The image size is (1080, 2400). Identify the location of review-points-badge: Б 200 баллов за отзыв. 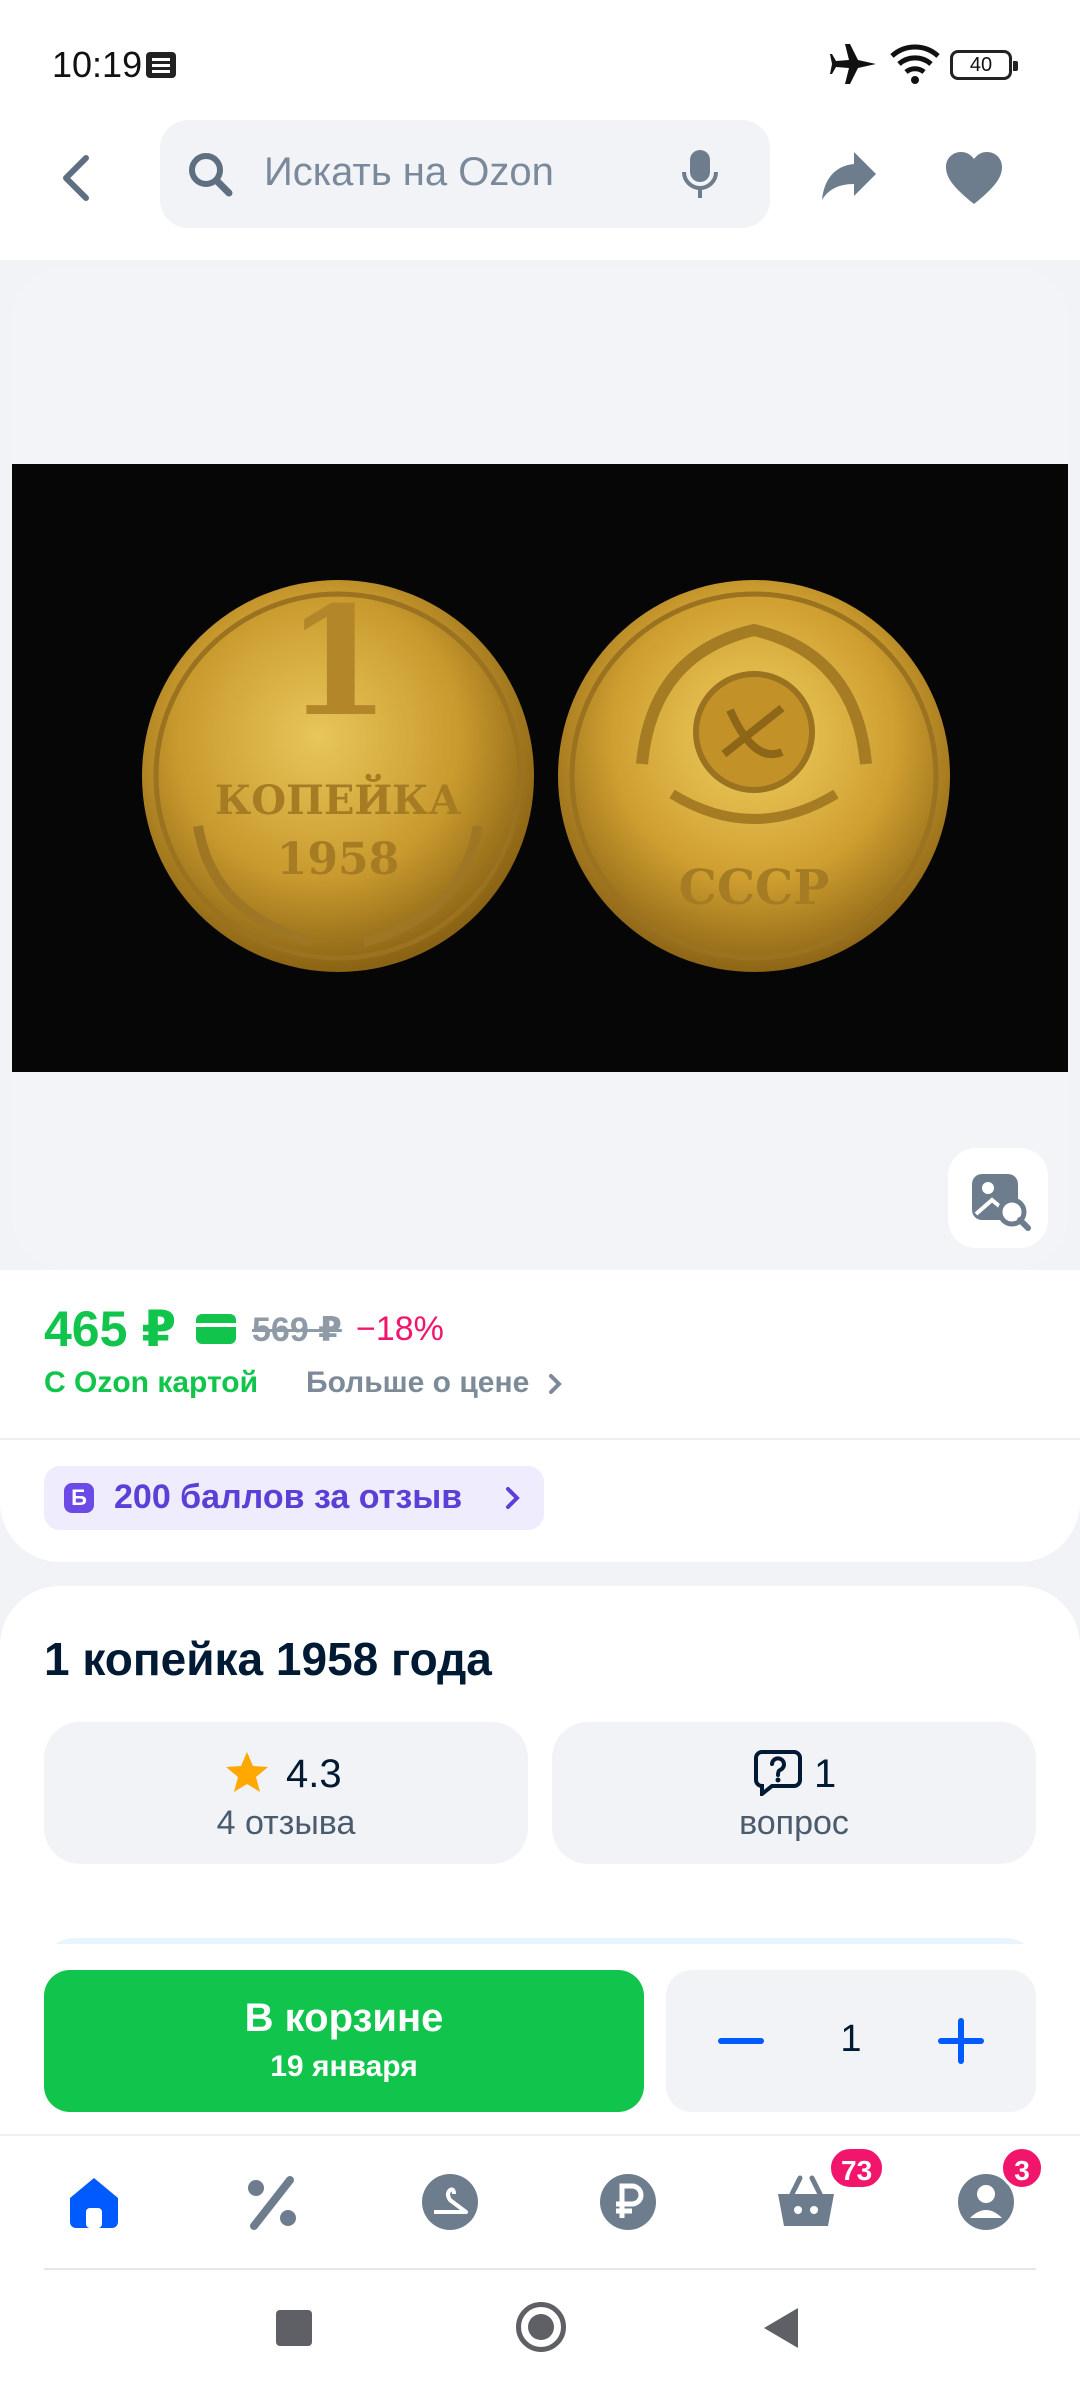
(294, 1498).